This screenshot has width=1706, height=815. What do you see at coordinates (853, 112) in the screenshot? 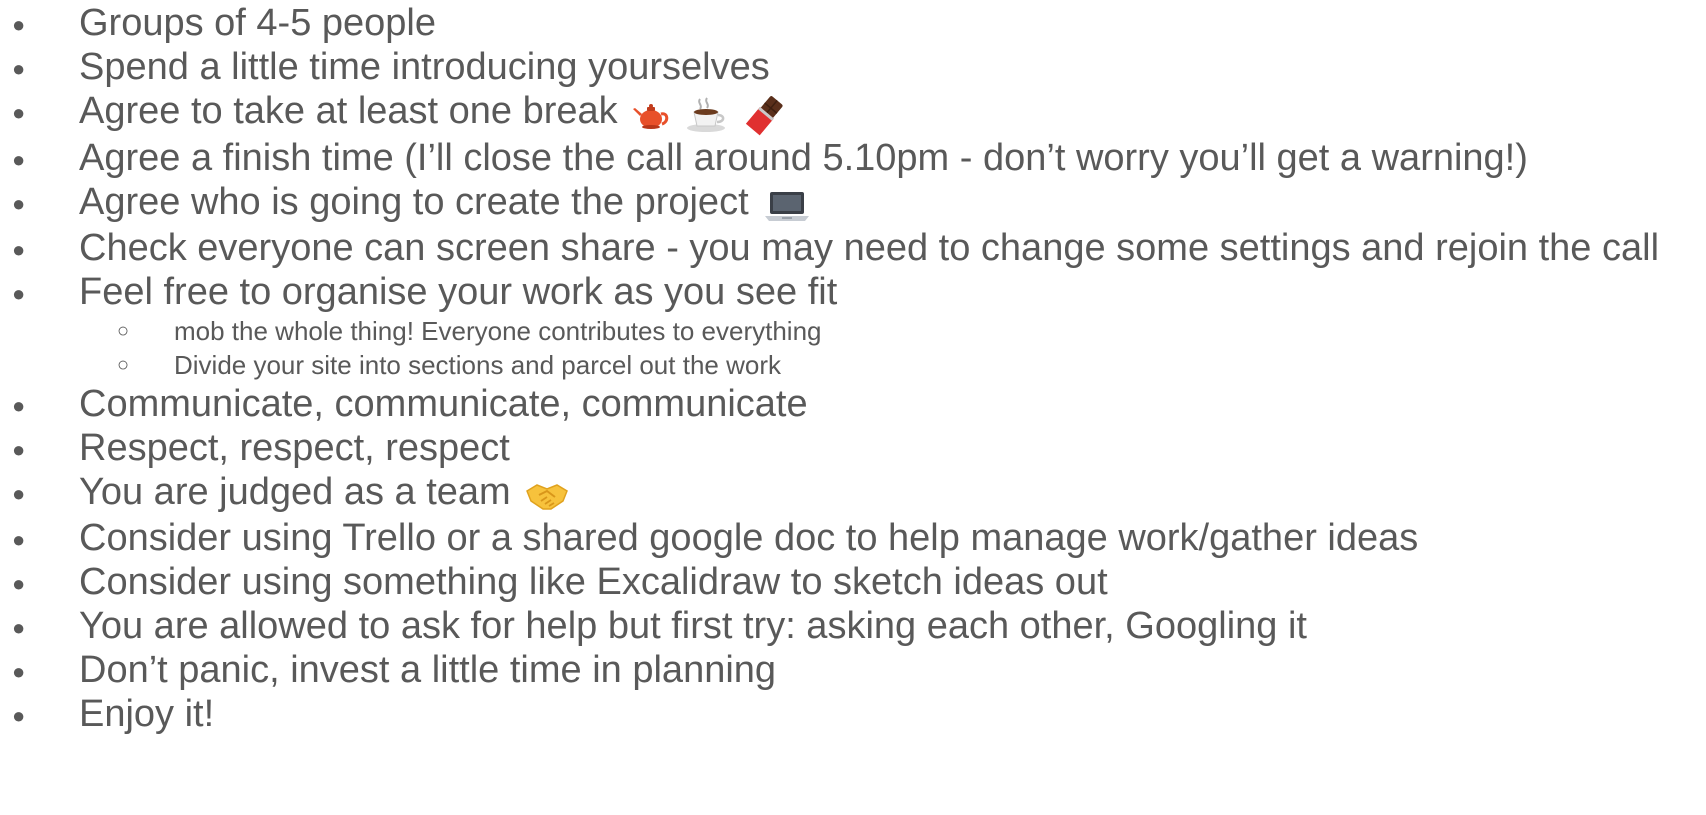
I see `list-item: ● Agree to take at least one break` at bounding box center [853, 112].